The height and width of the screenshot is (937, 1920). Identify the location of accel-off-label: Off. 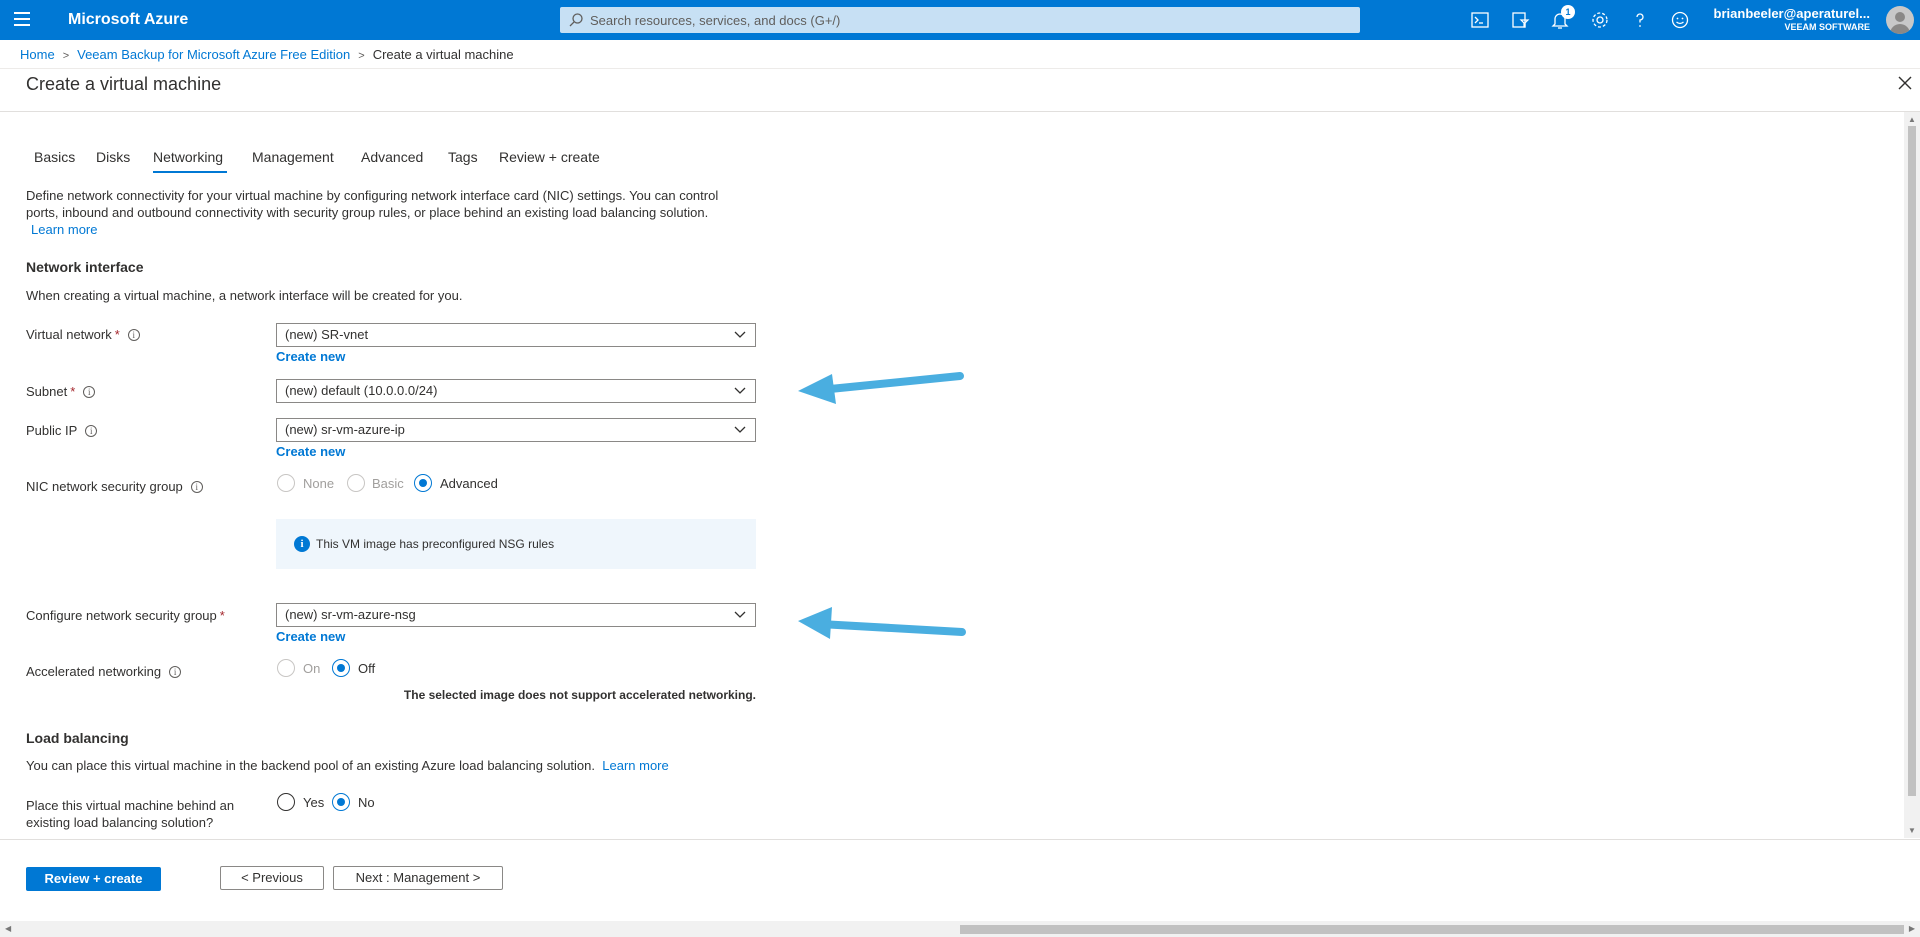
(367, 668).